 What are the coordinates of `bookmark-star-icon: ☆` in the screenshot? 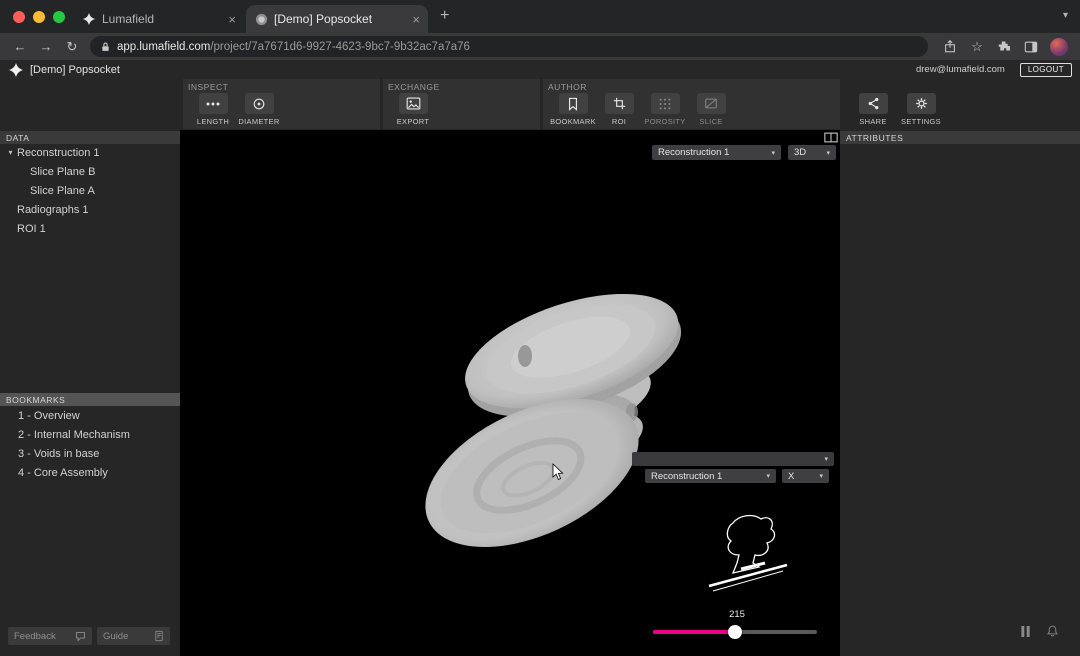 It's located at (977, 47).